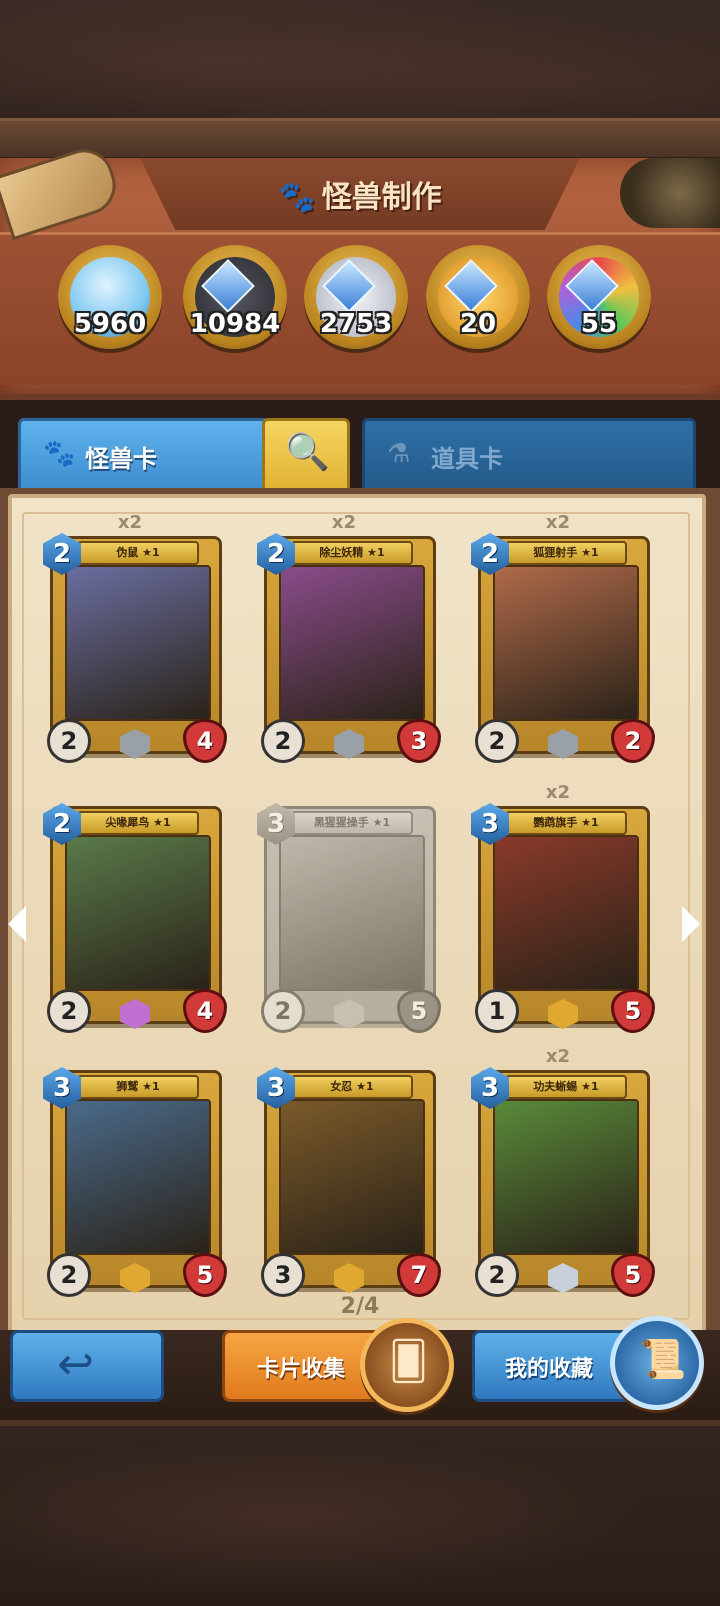 This screenshot has height=1606, width=720. What do you see at coordinates (121, 459) in the screenshot?
I see `tab-label: 怪兽卡` at bounding box center [121, 459].